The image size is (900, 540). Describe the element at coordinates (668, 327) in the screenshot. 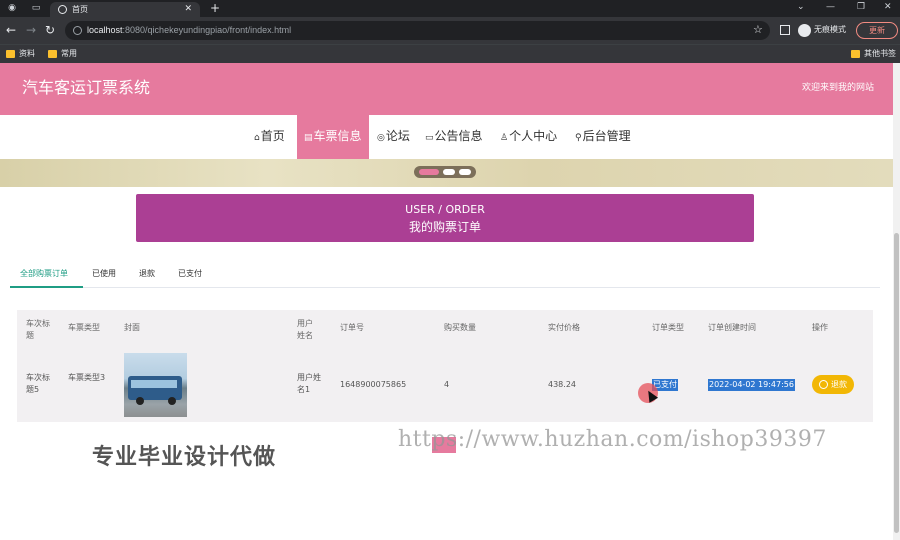

I see `column-header: 订单类型` at that location.